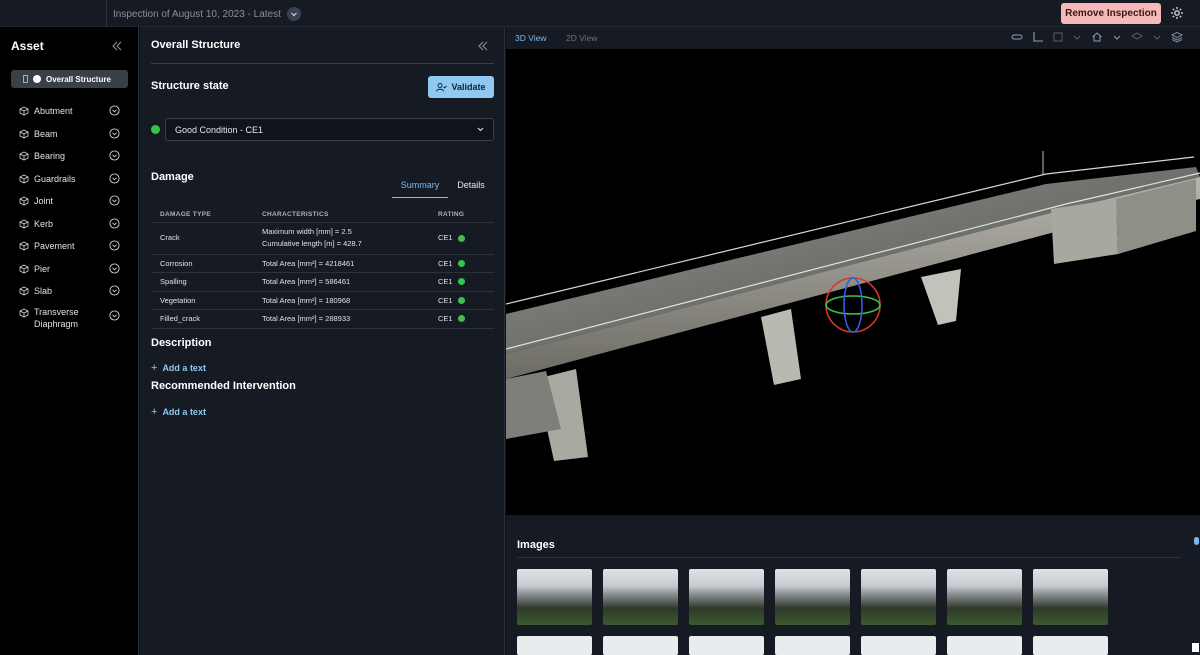  I want to click on stack-icon, so click(1177, 37).